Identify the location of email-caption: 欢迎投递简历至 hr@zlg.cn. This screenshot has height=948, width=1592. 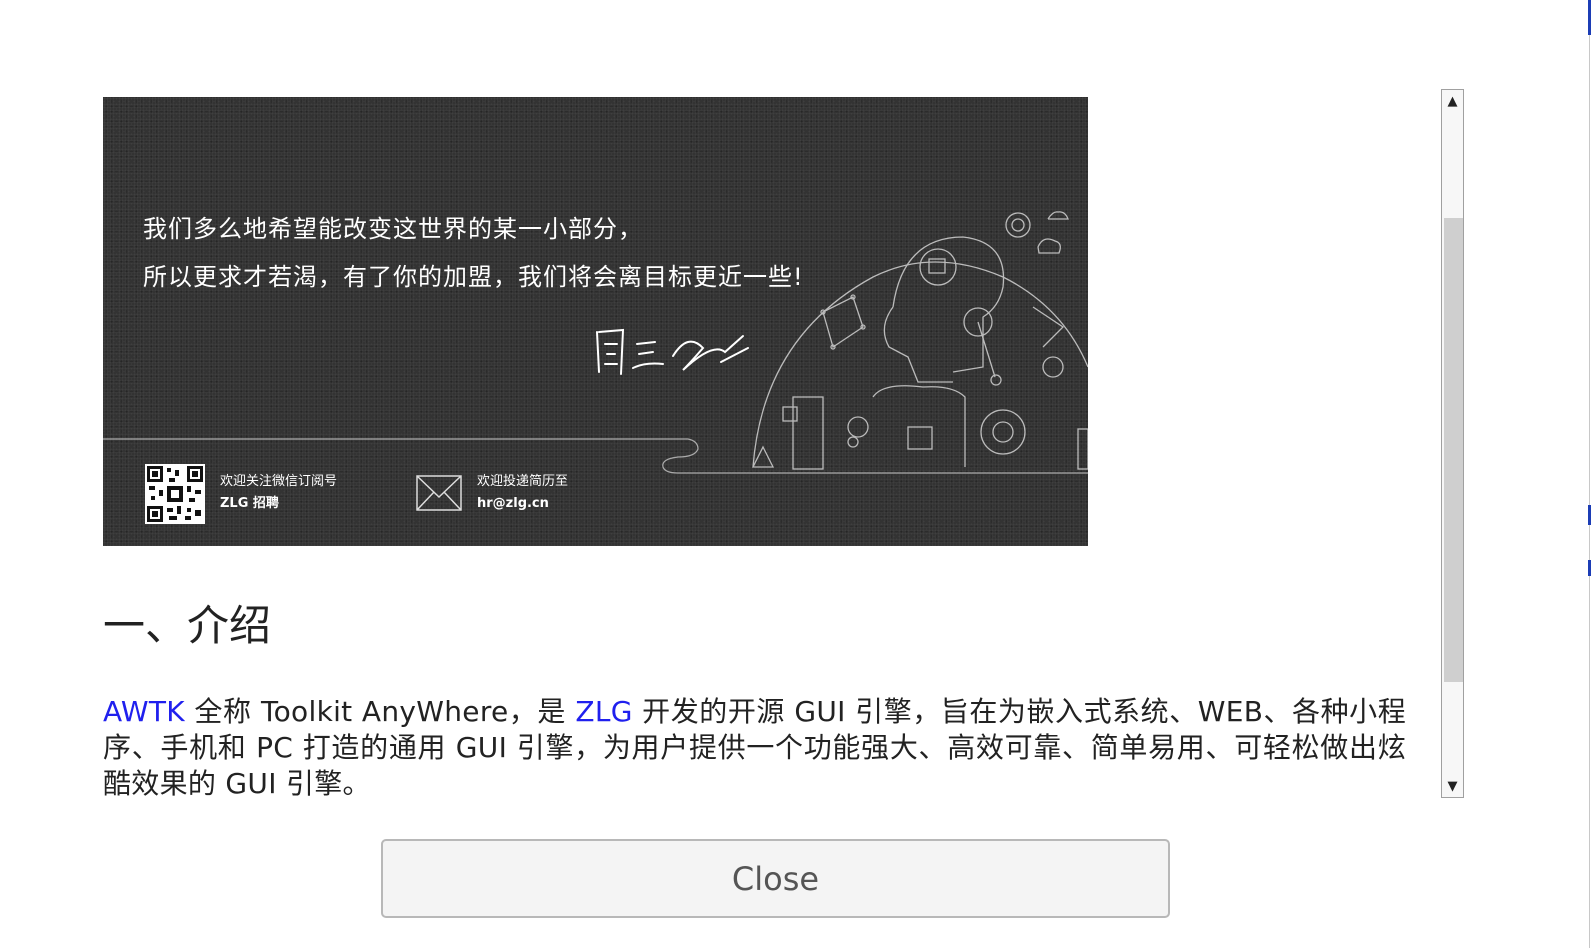
(522, 493).